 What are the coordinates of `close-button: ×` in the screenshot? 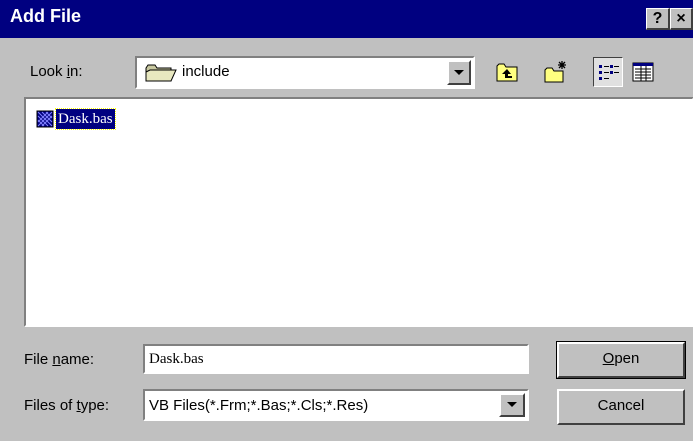 It's located at (681, 19).